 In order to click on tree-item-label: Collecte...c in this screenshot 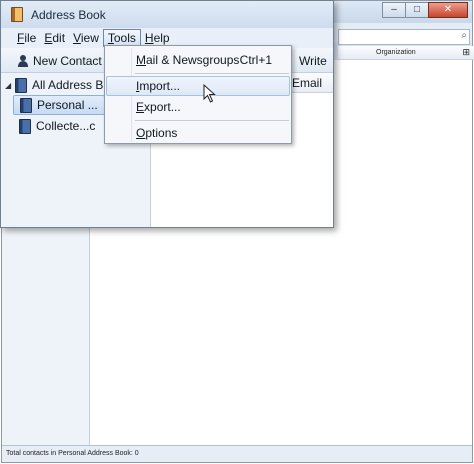, I will do `click(66, 126)`.